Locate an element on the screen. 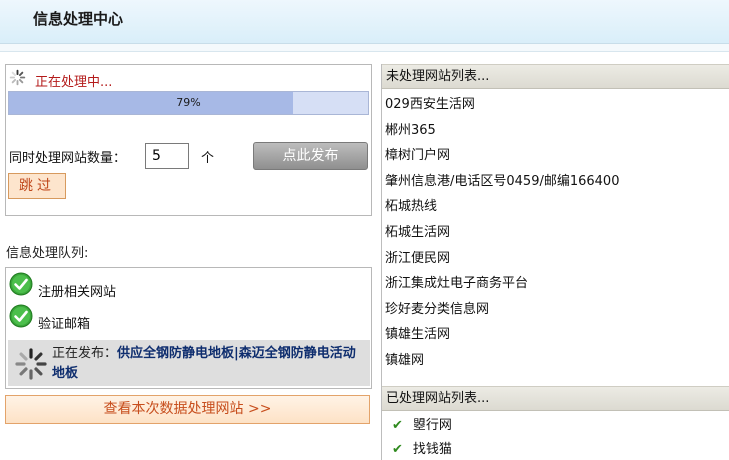 This screenshot has width=729, height=460. site-list-item: 柘城生活网 is located at coordinates (555, 234).